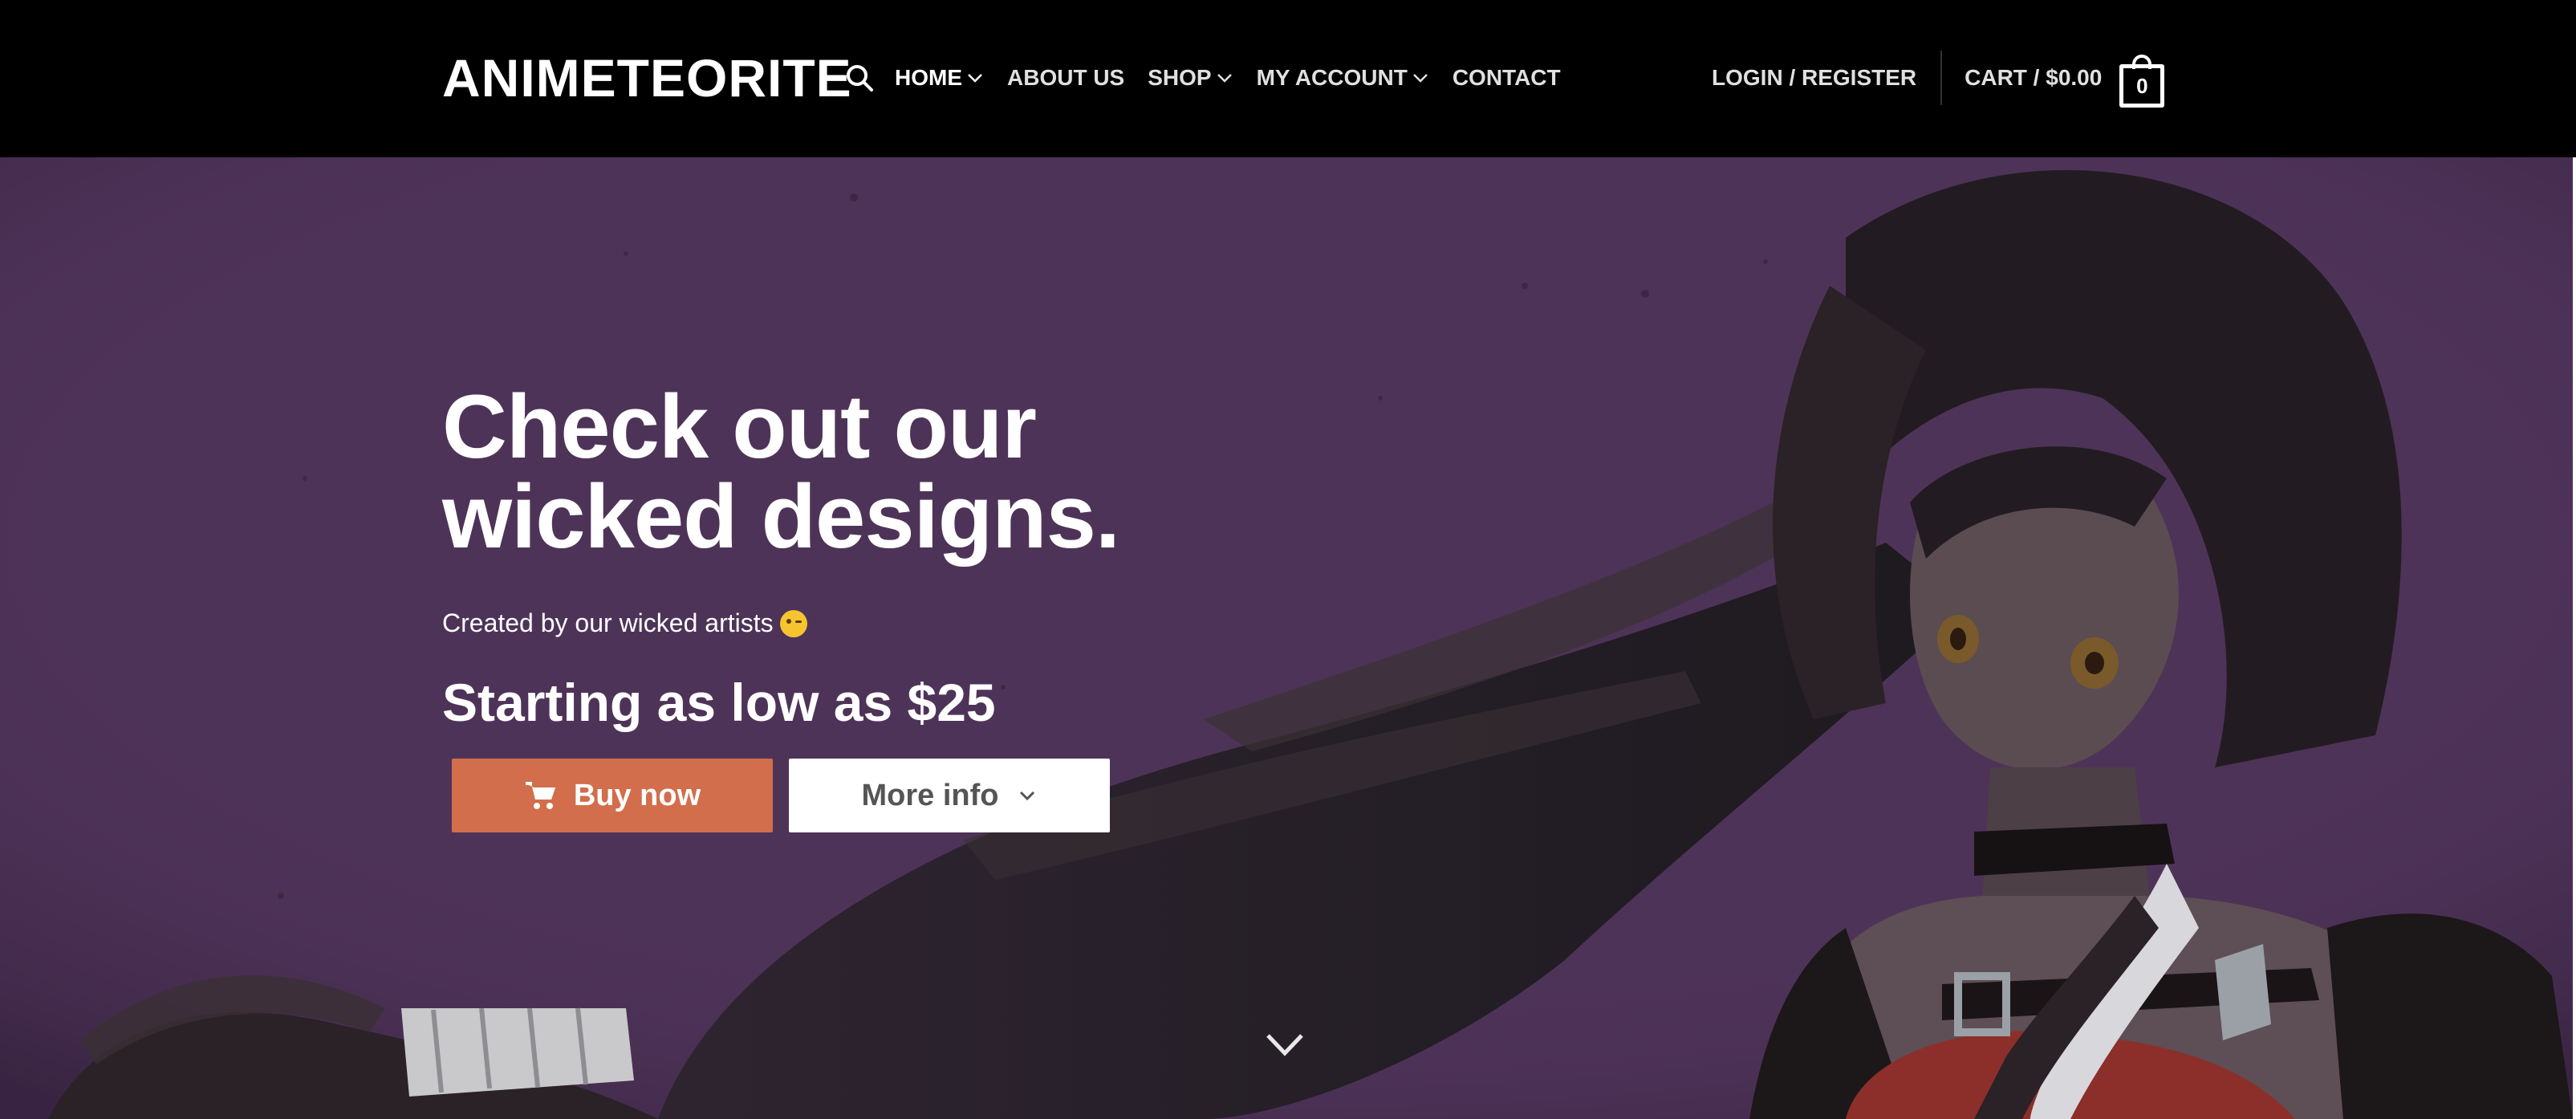 The image size is (2576, 1119). What do you see at coordinates (2574, 638) in the screenshot?
I see `page-edge` at bounding box center [2574, 638].